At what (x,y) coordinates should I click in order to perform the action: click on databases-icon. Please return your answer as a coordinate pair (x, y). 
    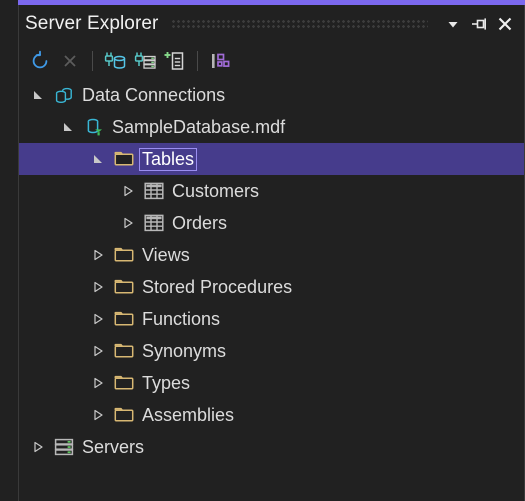
    Looking at the image, I should click on (64, 95).